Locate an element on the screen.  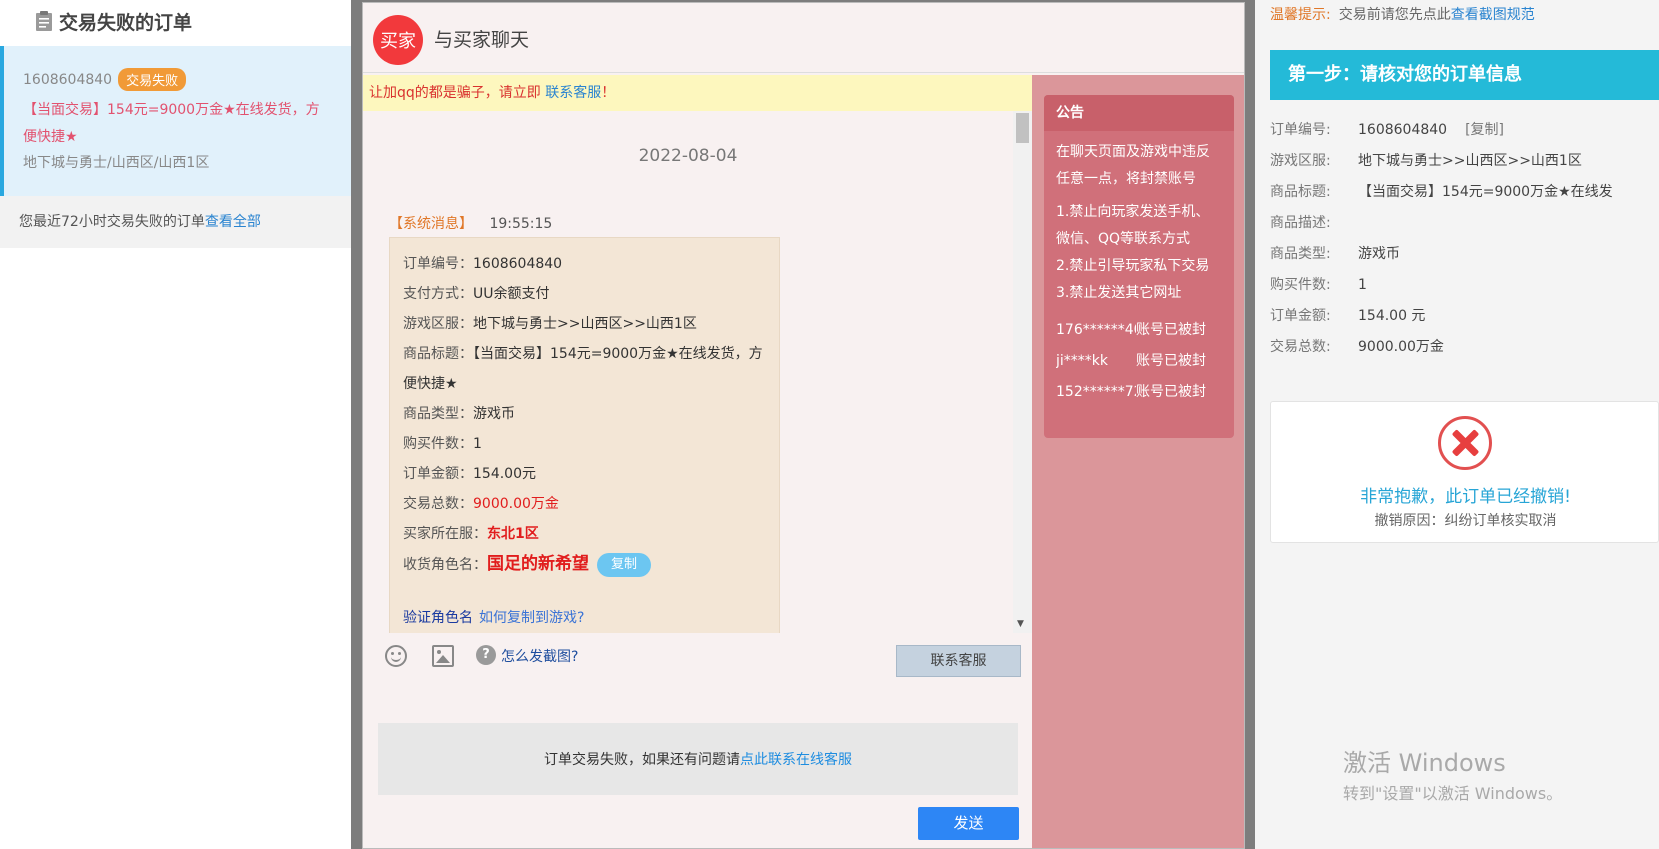
notice-line: 3.禁止发送其它网址 is located at coordinates (1119, 293).